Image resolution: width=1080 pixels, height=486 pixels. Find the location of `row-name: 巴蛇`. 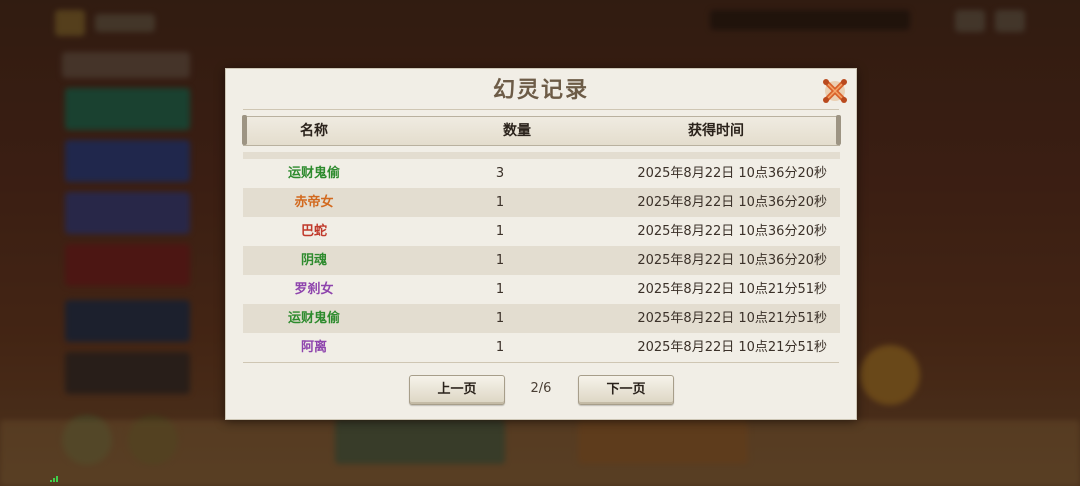

row-name: 巴蛇 is located at coordinates (313, 231).